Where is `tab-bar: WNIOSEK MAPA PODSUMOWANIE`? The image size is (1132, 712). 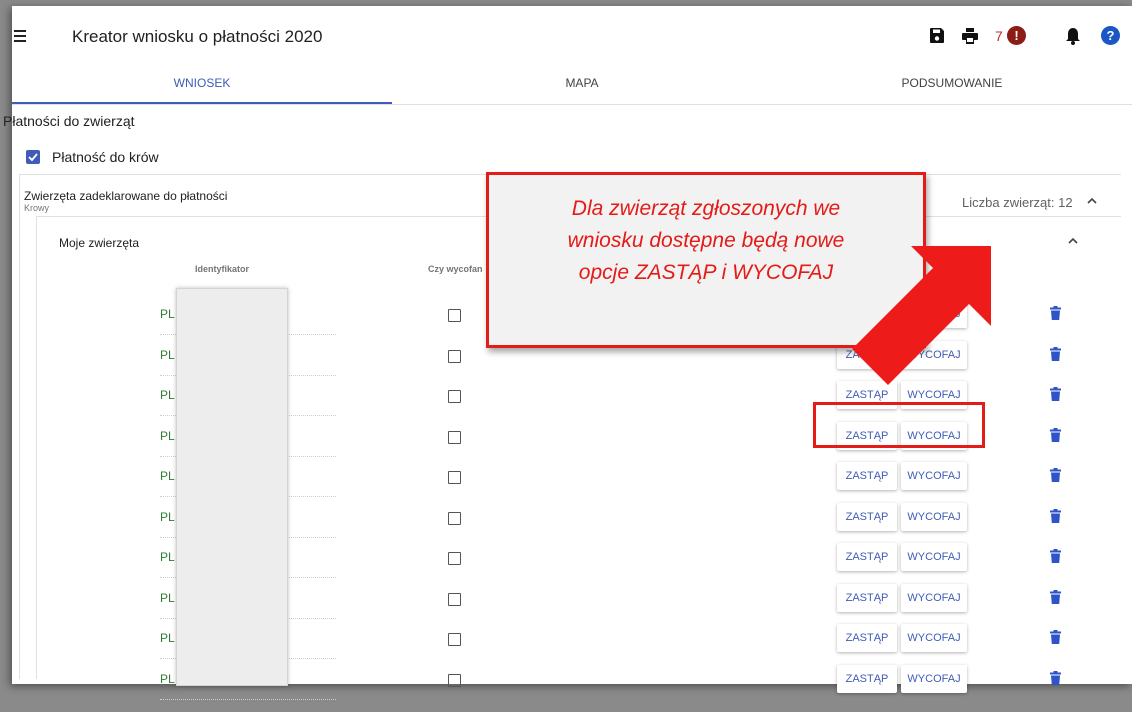 tab-bar: WNIOSEK MAPA PODSUMOWANIE is located at coordinates (572, 87).